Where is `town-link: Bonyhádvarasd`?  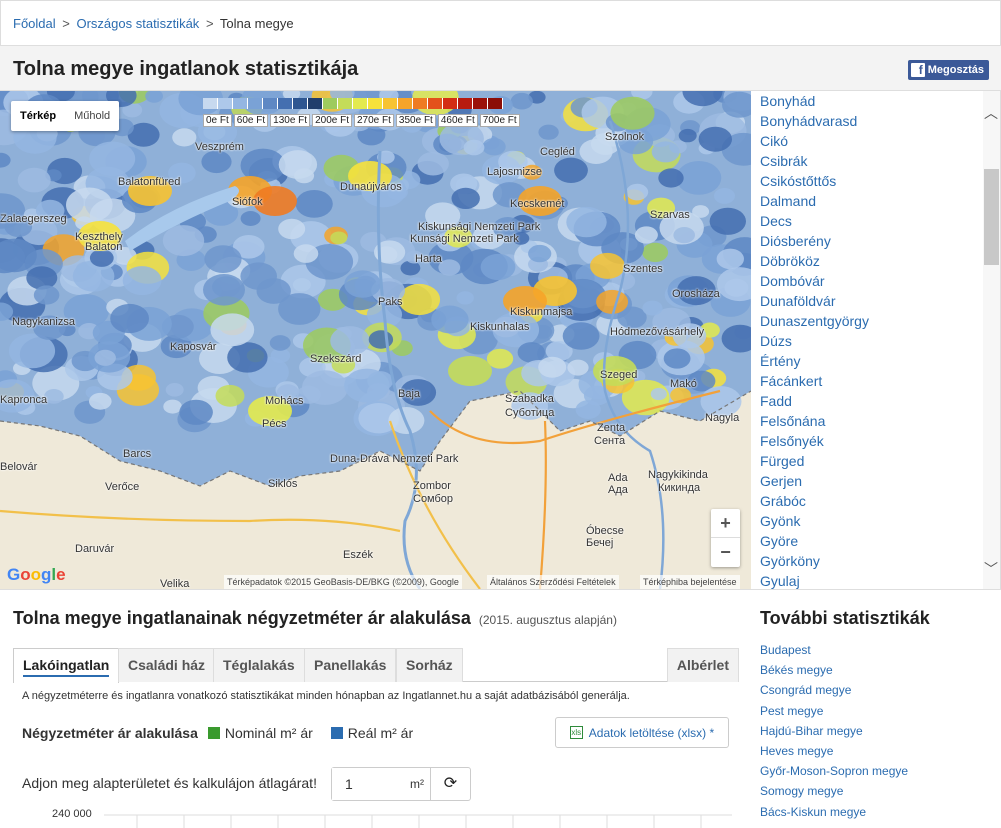
town-link: Bonyhádvarasd is located at coordinates (880, 121).